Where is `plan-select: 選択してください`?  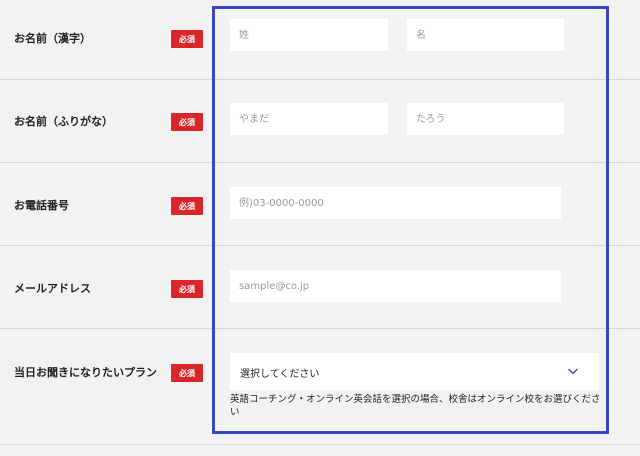 plan-select: 選択してください is located at coordinates (414, 371).